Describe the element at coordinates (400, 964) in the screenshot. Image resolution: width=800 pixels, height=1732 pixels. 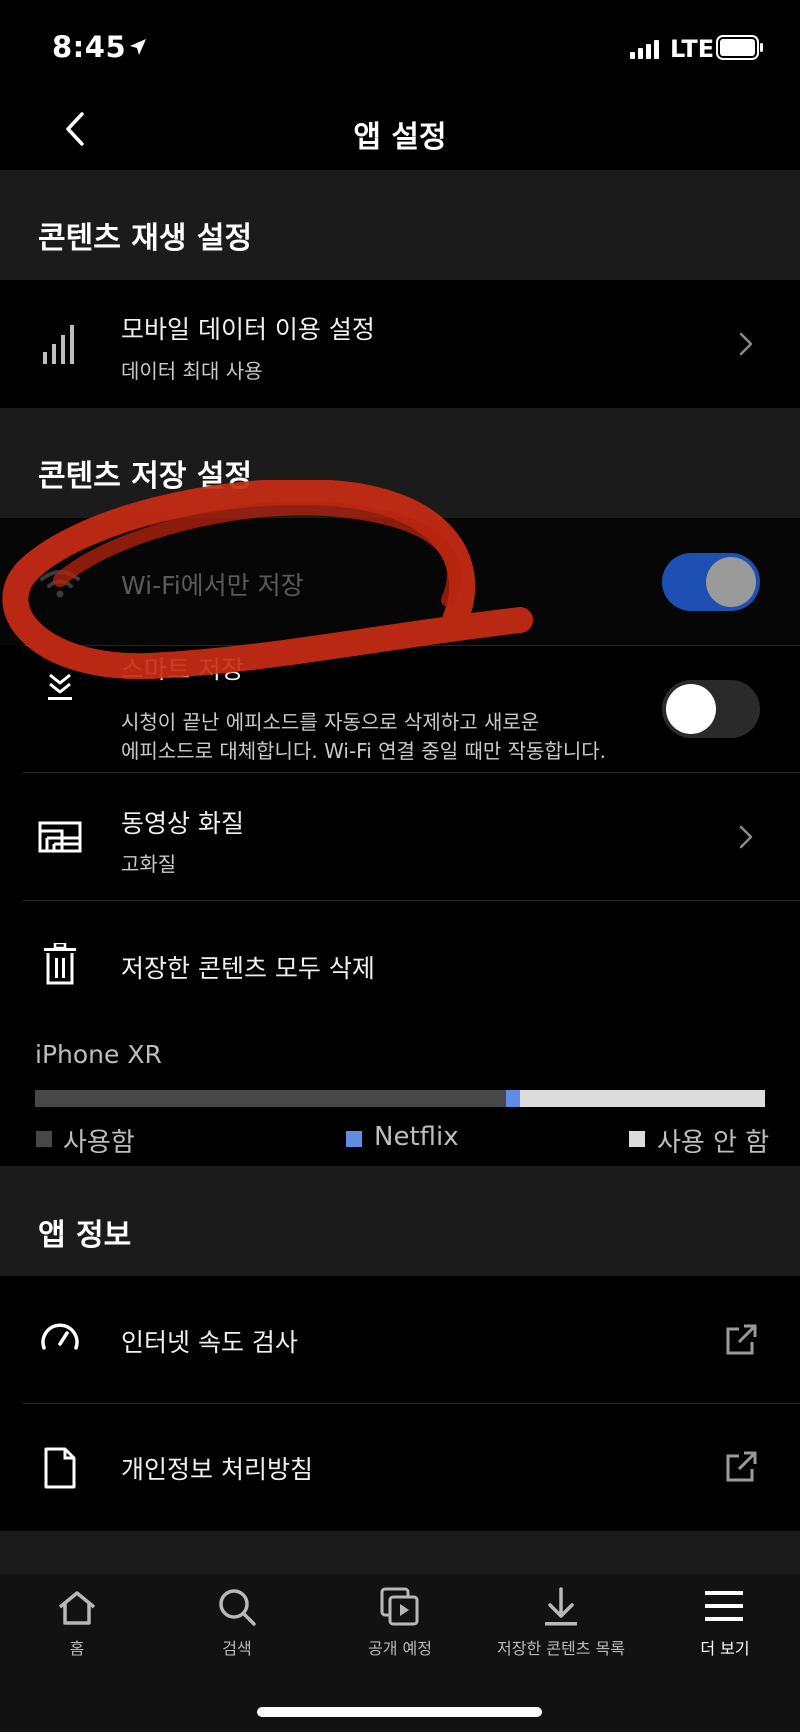
I see `delete-all-row` at that location.